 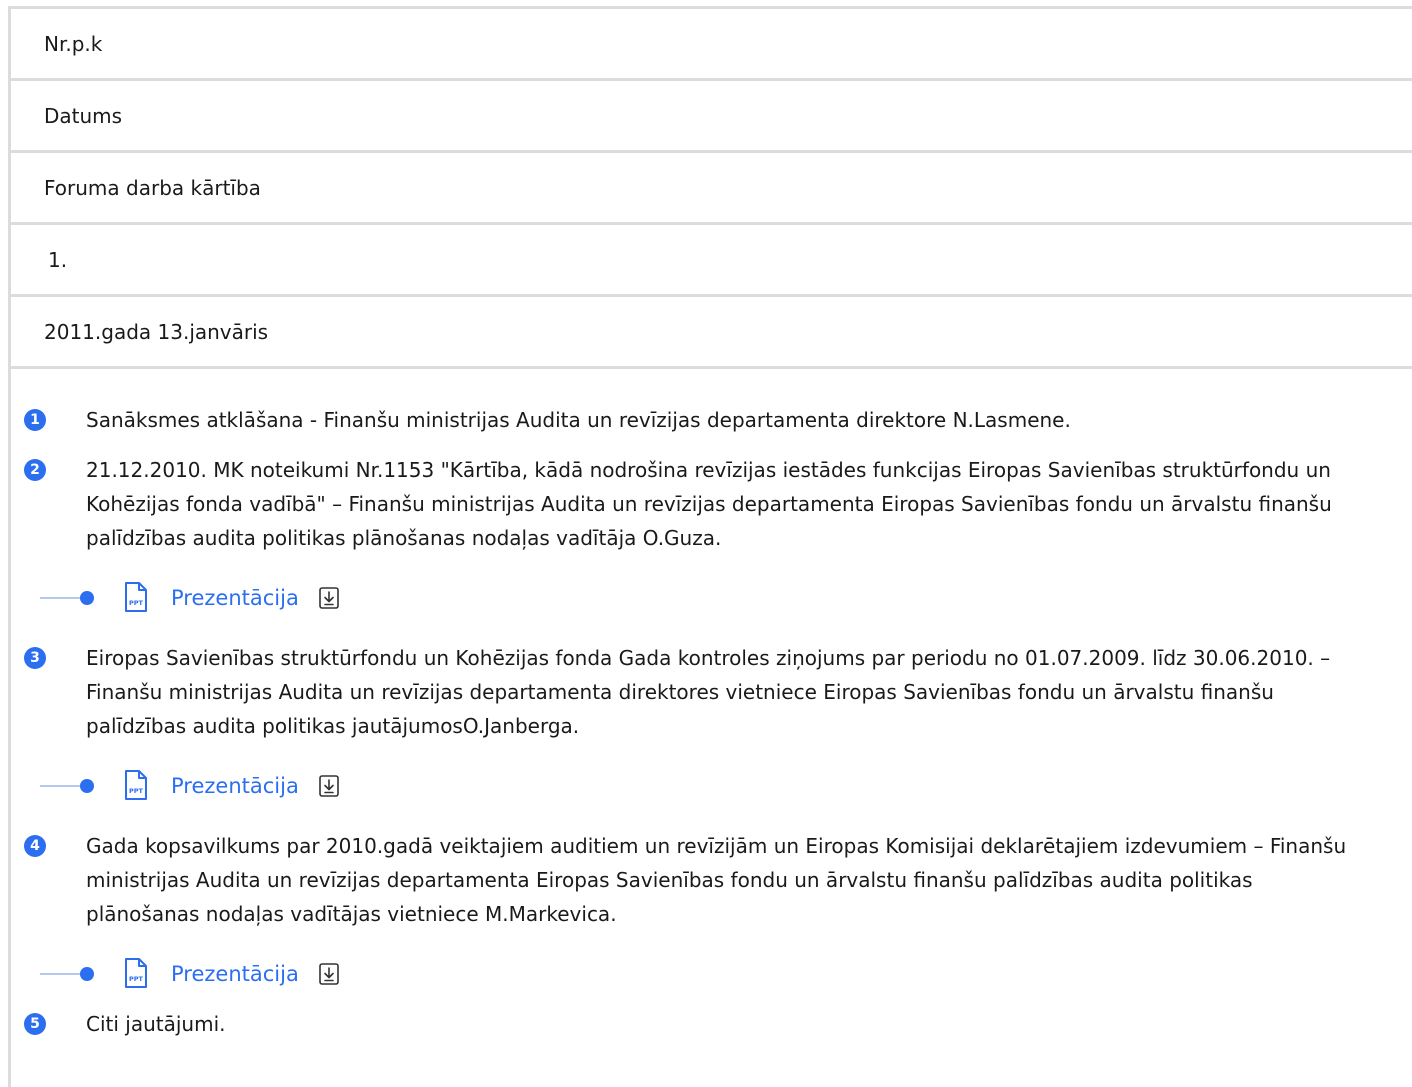 I want to click on row-number: 1., so click(x=711, y=261).